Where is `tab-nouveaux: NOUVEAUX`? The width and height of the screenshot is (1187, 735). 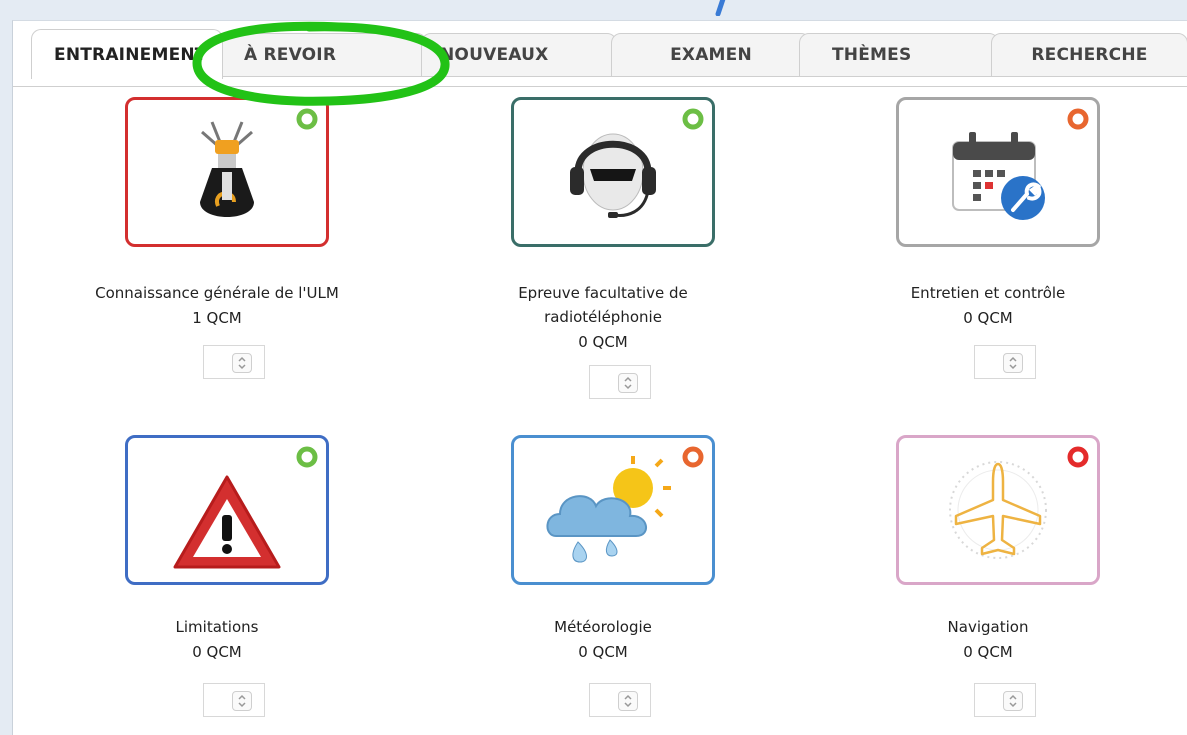
tab-nouveaux: NOUVEAUX is located at coordinates (519, 55).